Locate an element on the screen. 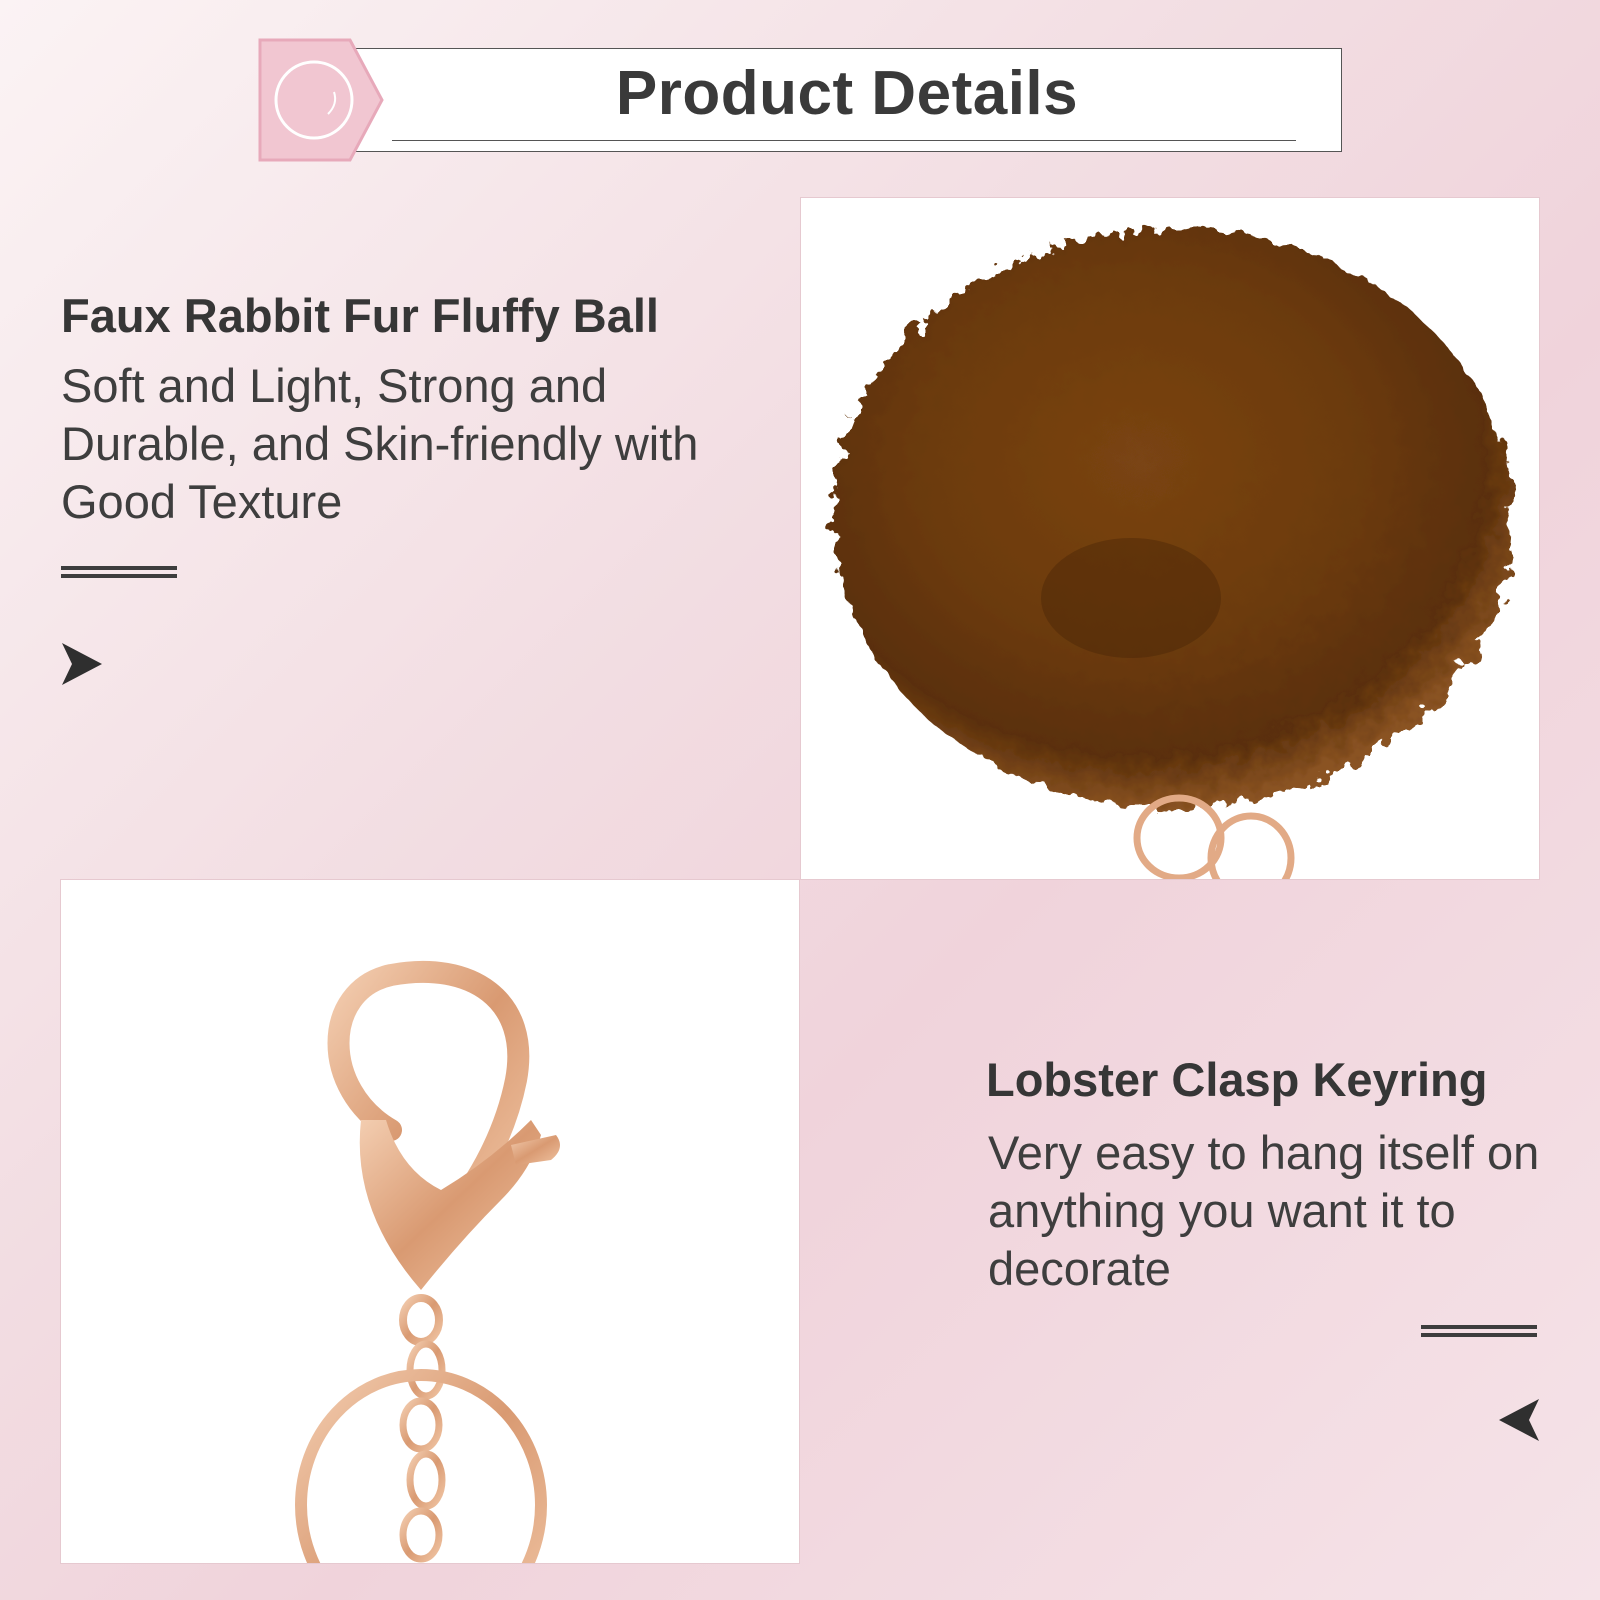  triangle-left-icon is located at coordinates (1519, 1420).